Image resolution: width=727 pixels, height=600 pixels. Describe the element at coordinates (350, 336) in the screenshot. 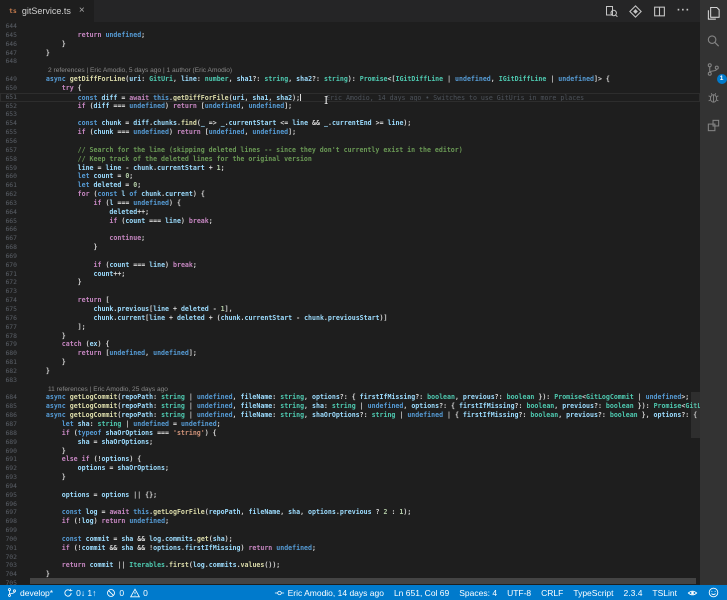

I see `code-row: 678 }` at that location.